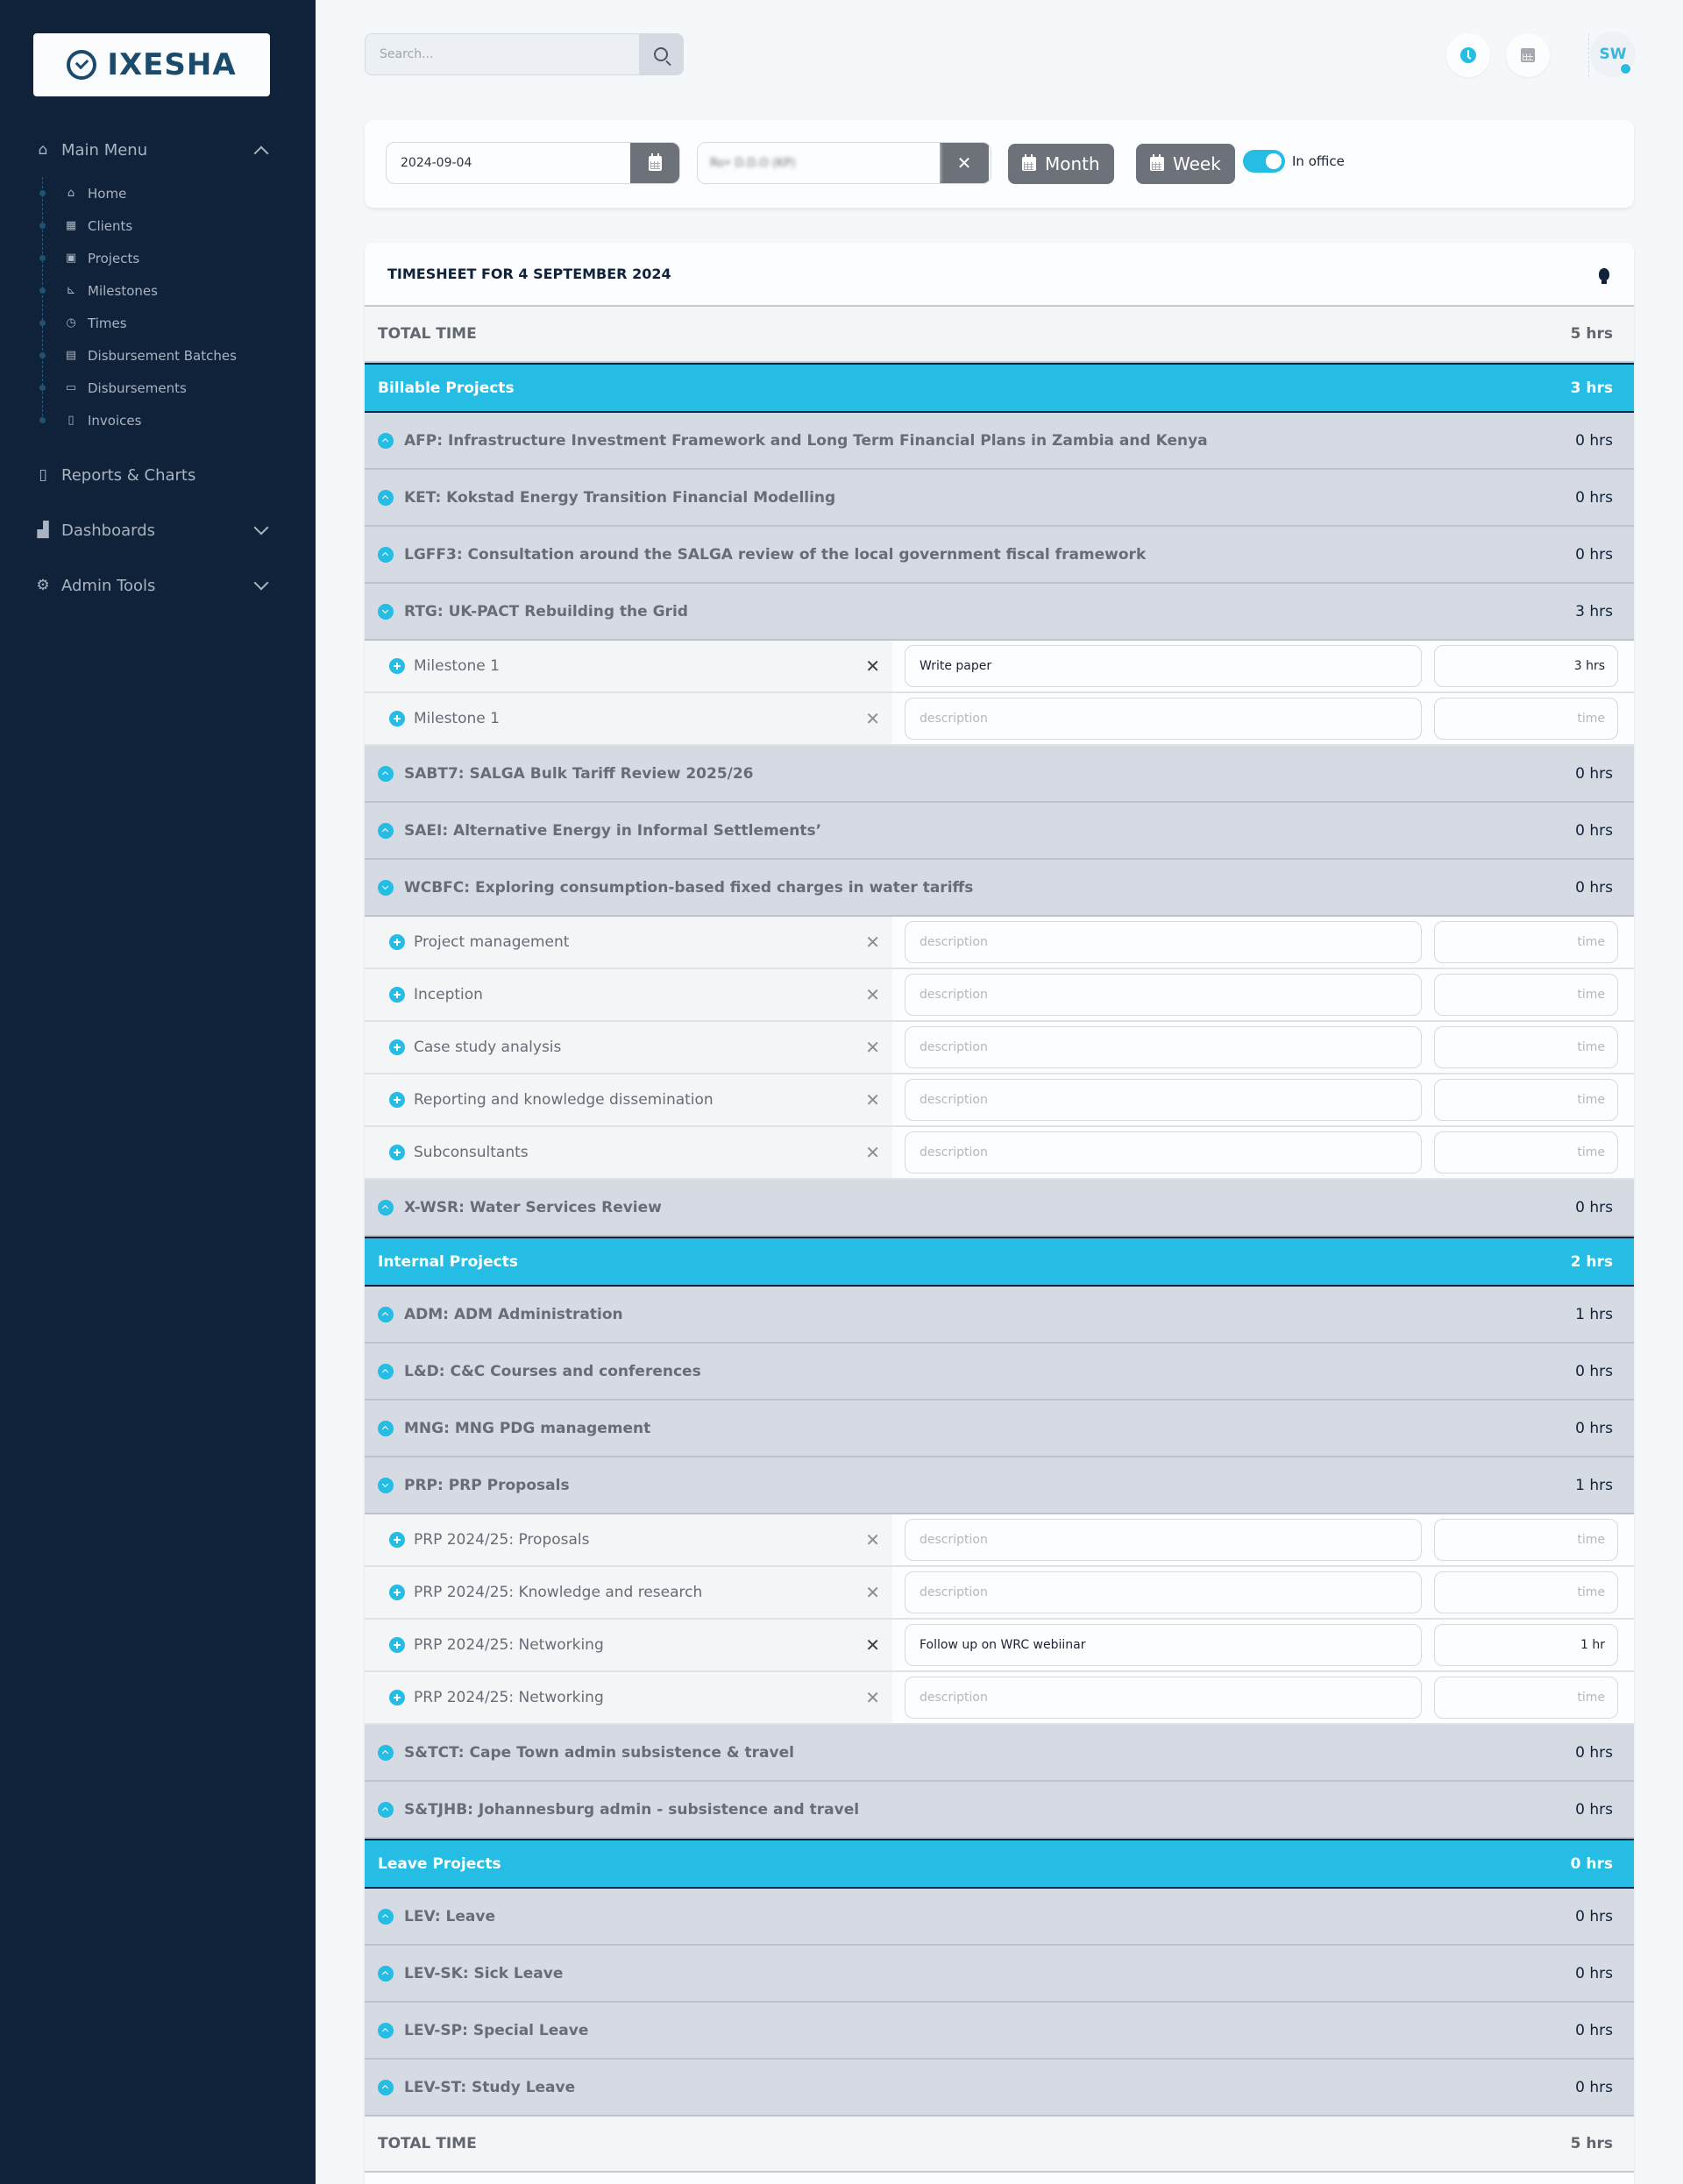 This screenshot has width=1683, height=2184. What do you see at coordinates (999, 1315) in the screenshot?
I see `project-row: ADM: ADM Administration 1 hrs` at bounding box center [999, 1315].